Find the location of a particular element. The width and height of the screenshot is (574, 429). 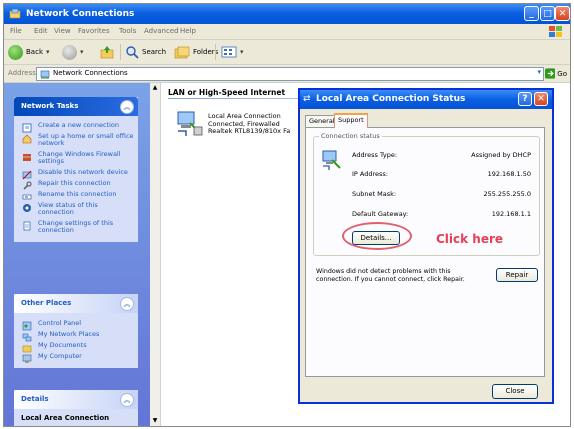

views-button: ▾ is located at coordinates (232, 52).